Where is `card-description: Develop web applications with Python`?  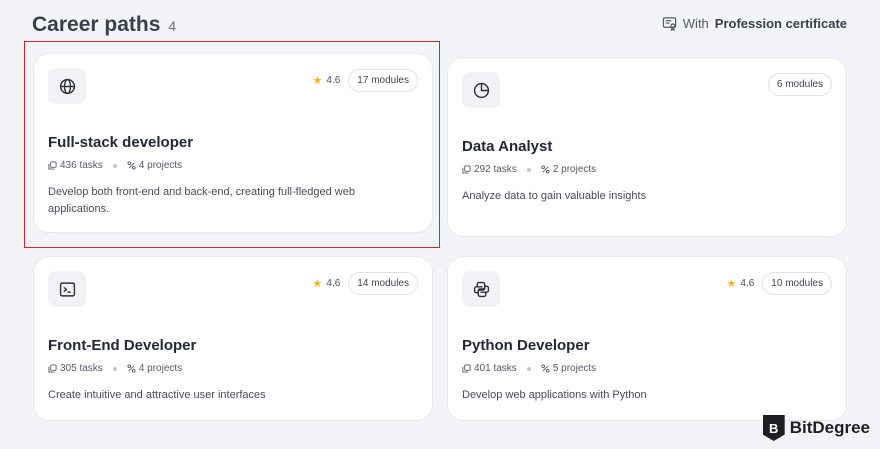 card-description: Develop web applications with Python is located at coordinates (554, 395).